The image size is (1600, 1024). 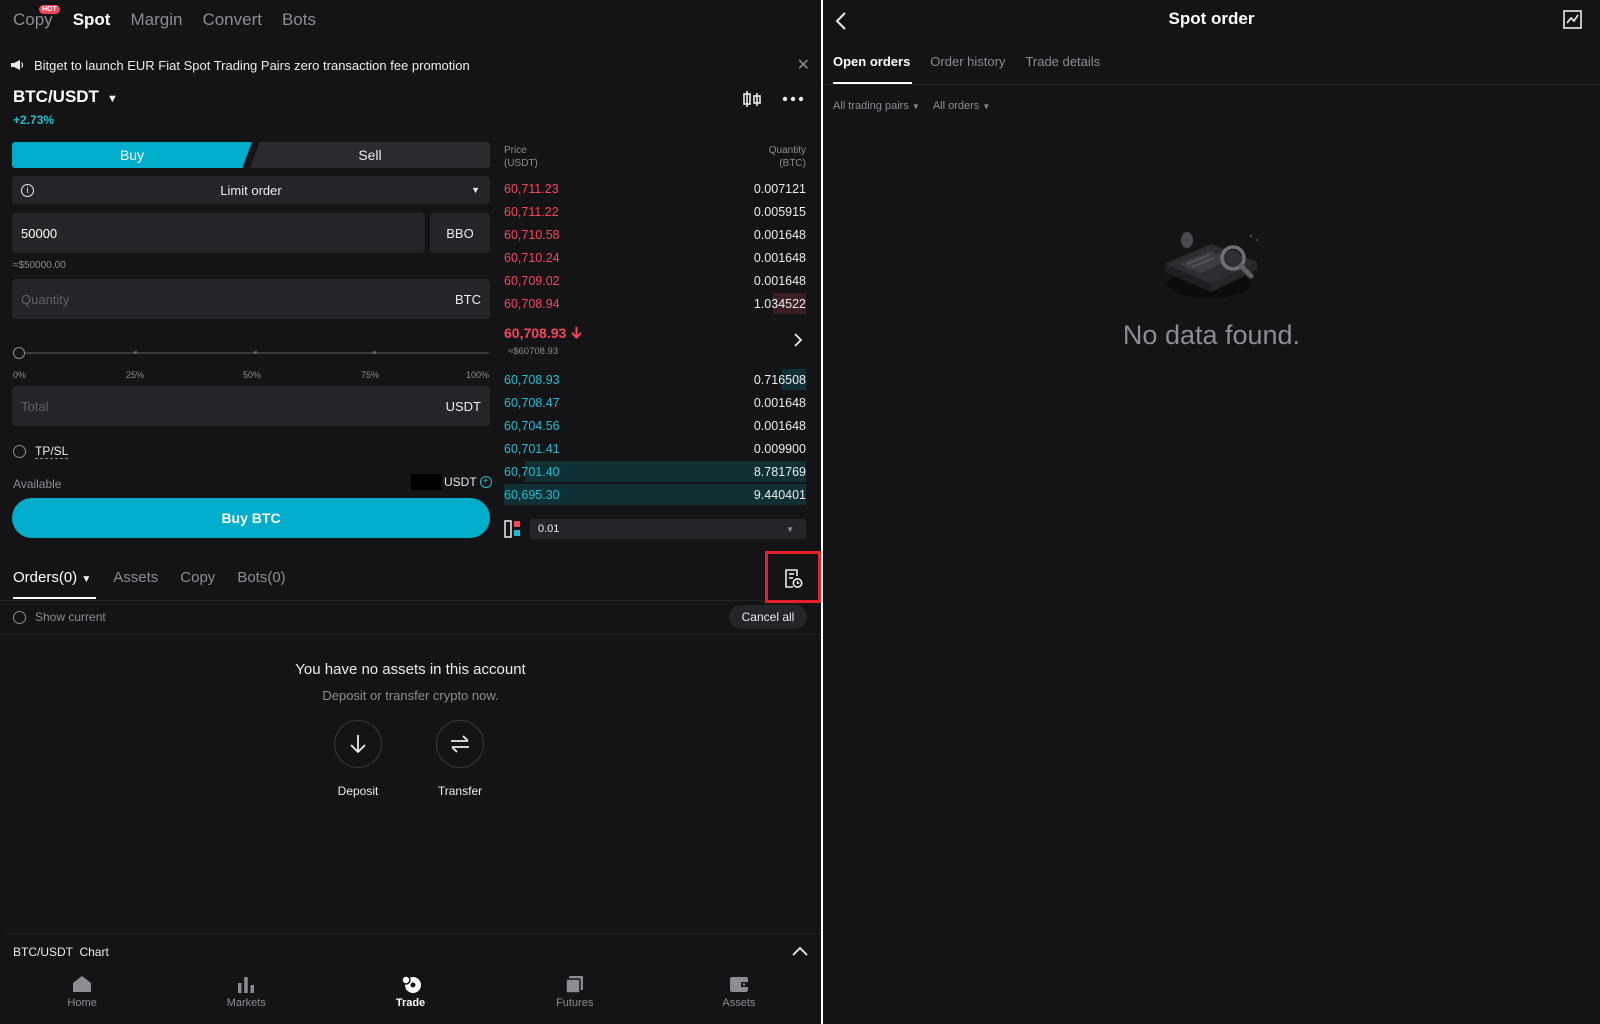 I want to click on bid-row: 60,704.56 0.001648, so click(x=655, y=425).